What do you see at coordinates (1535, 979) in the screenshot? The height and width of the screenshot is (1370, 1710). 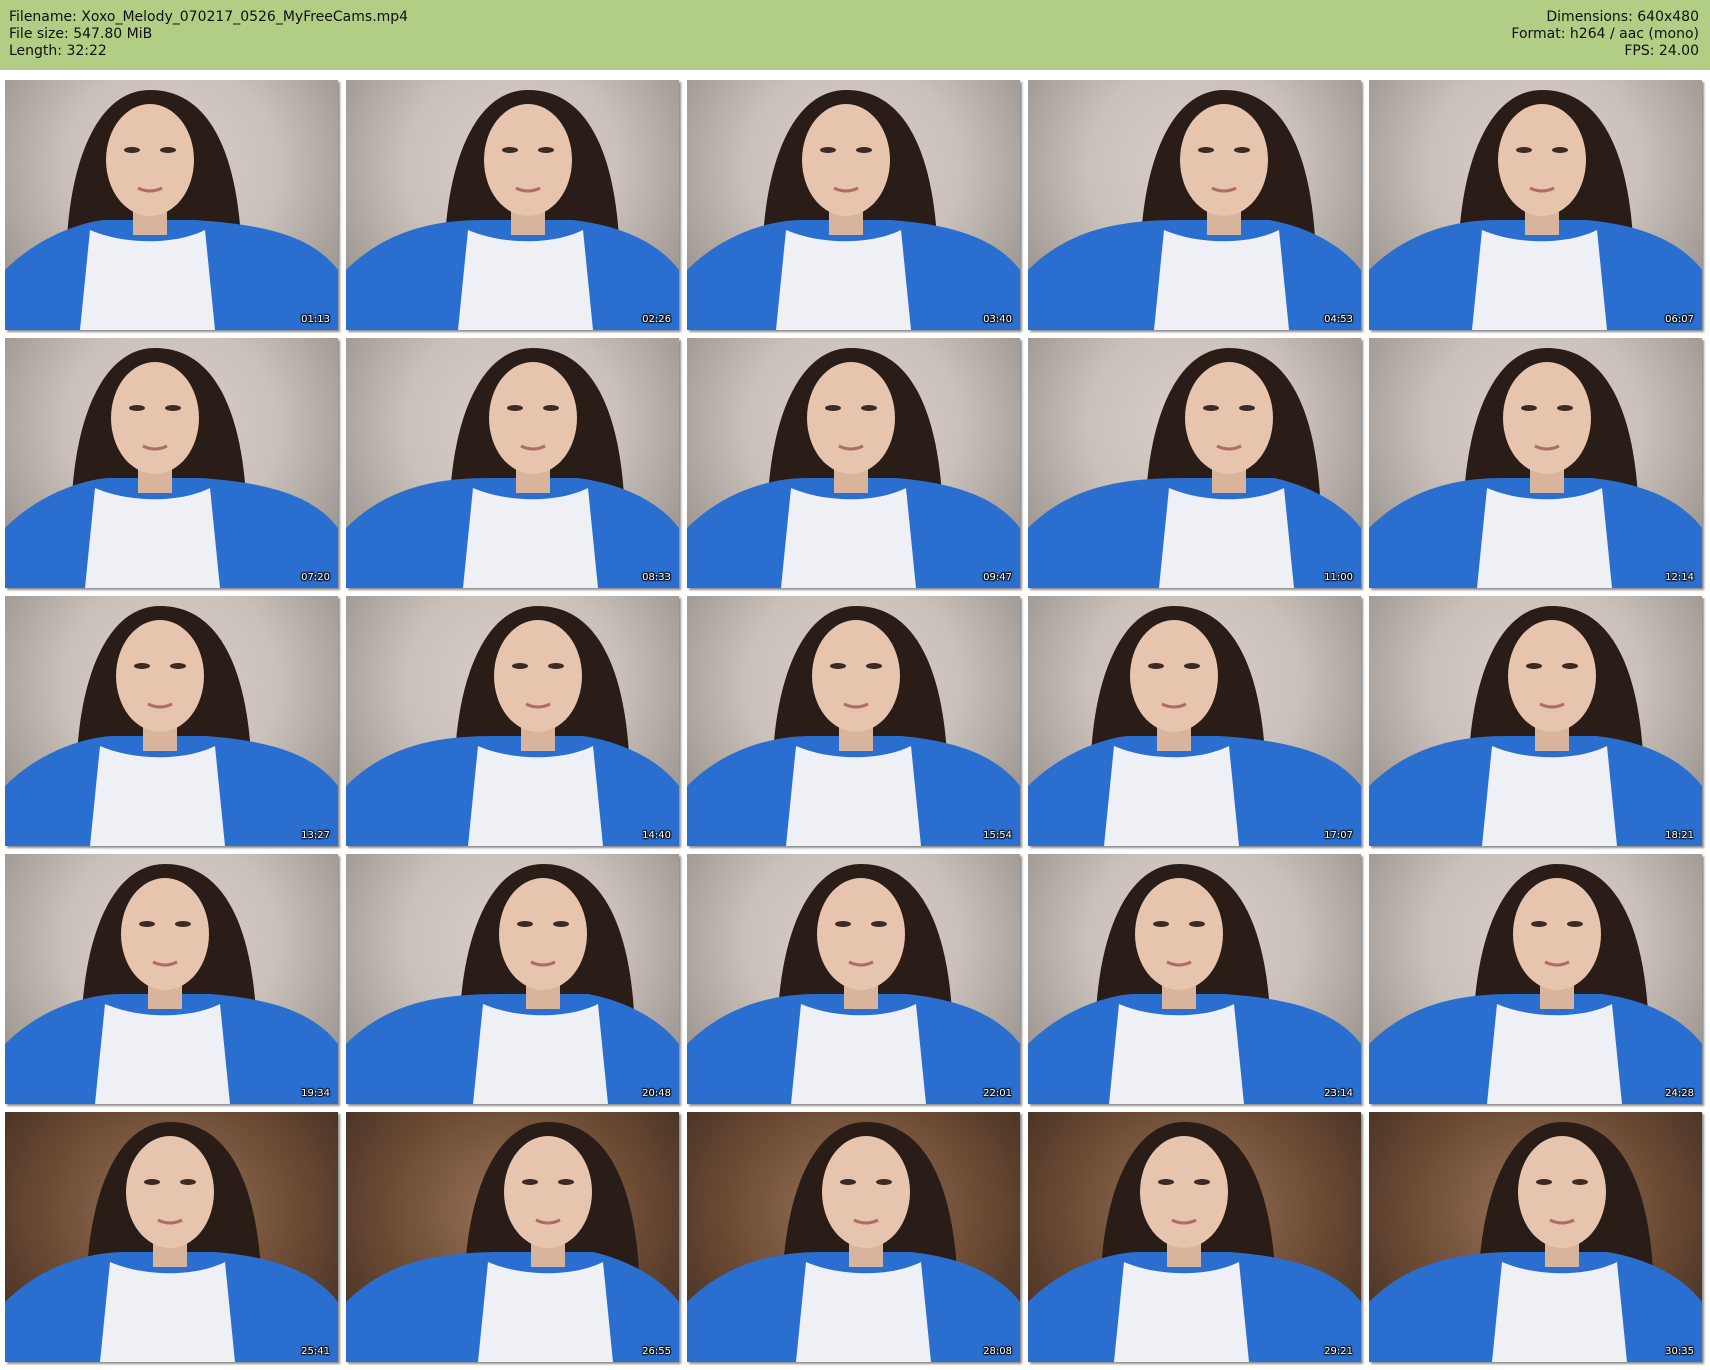 I see `video-frame-thumbnail: 24:28` at bounding box center [1535, 979].